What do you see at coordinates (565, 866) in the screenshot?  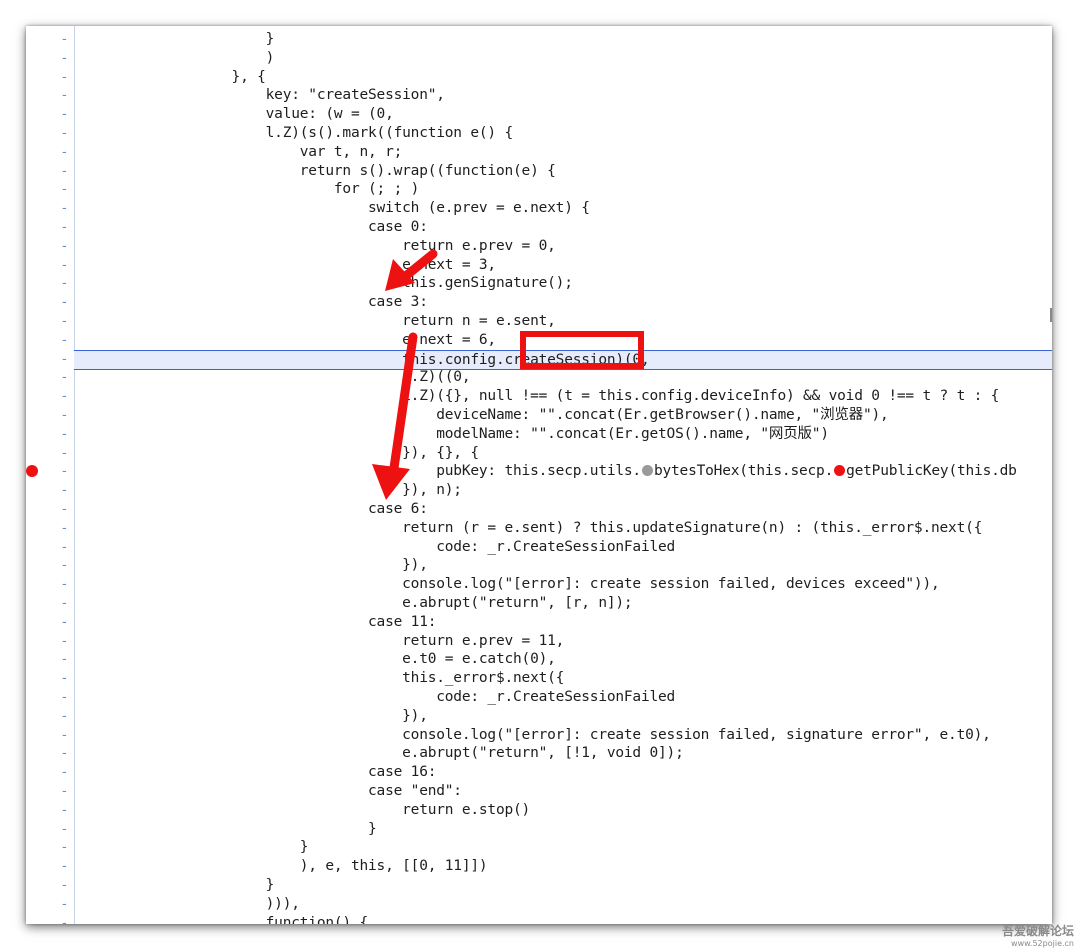 I see `code-line: ), e, this, [[0, 11]])` at bounding box center [565, 866].